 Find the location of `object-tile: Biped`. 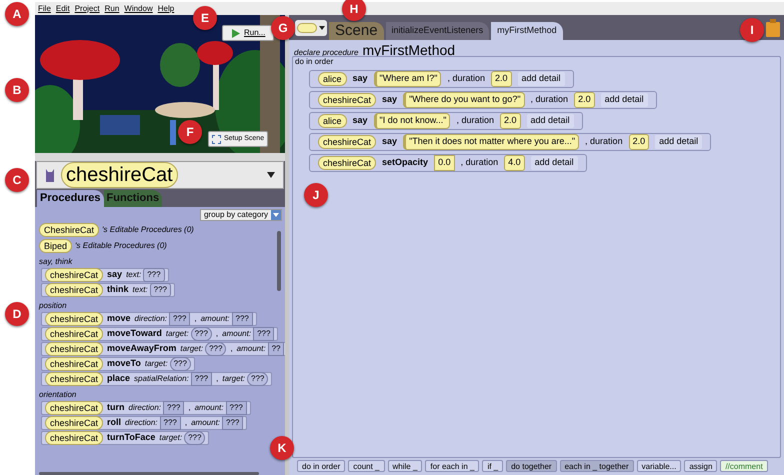

object-tile: Biped is located at coordinates (55, 245).